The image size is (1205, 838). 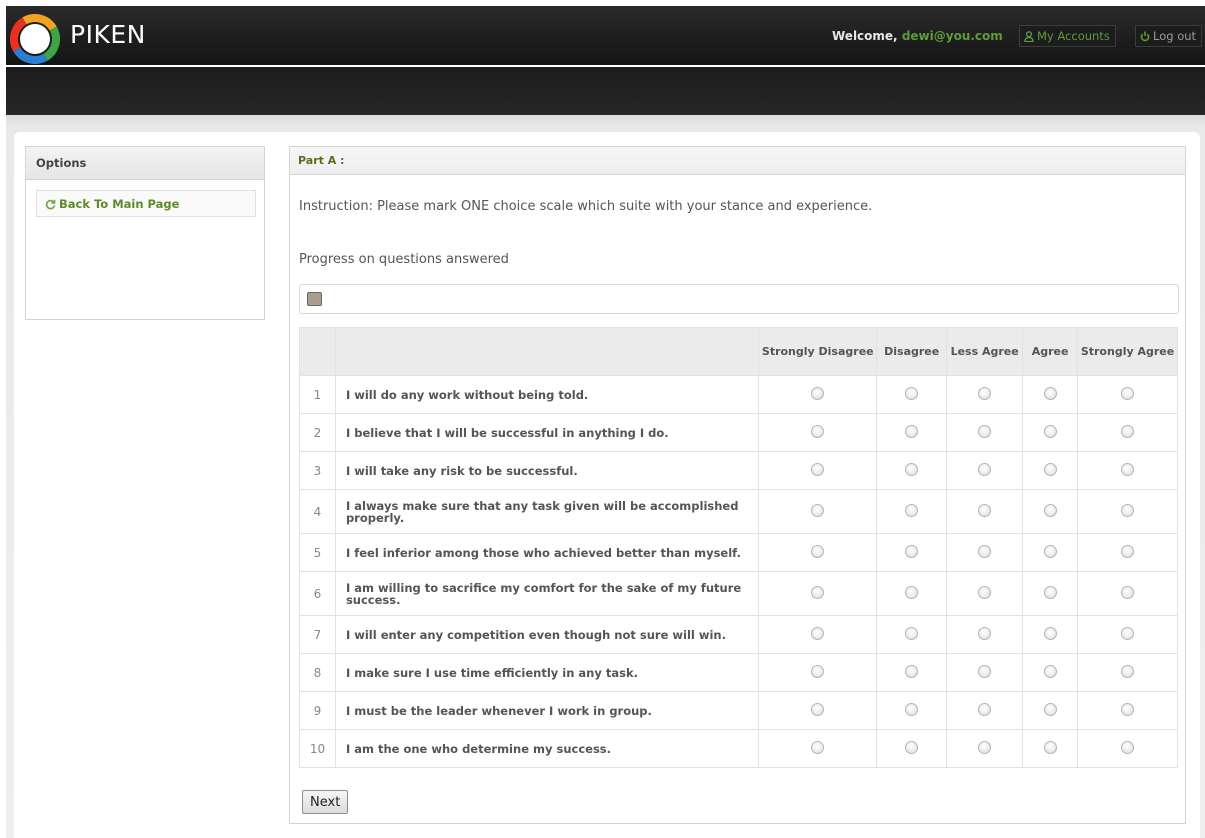 What do you see at coordinates (317, 432) in the screenshot?
I see `question-number: 2` at bounding box center [317, 432].